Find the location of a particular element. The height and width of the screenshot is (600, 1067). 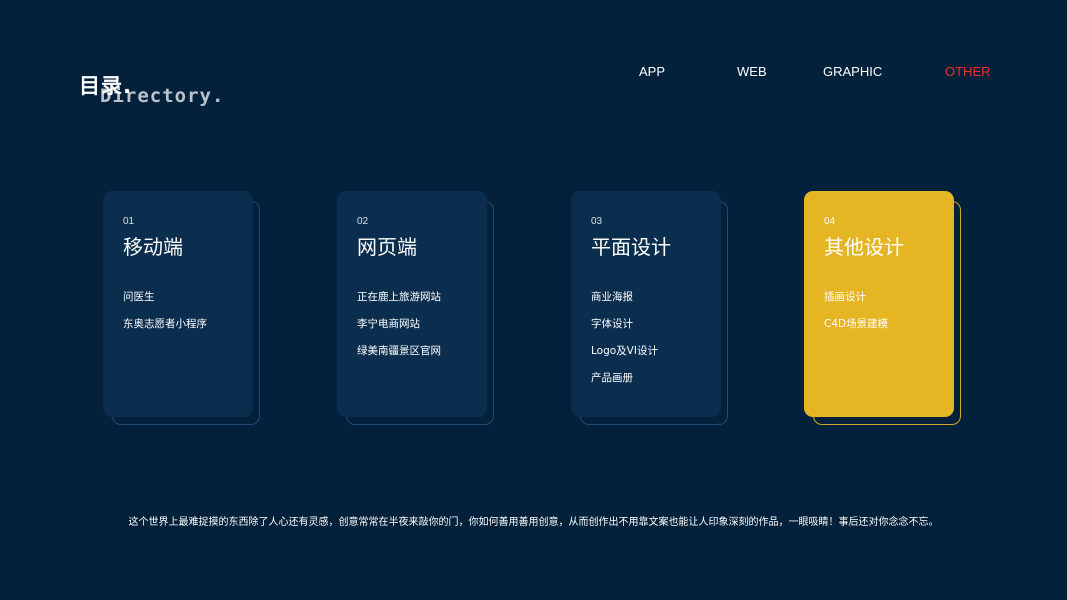

category-card-other: 04 其他设计 插画设计 C4D场景建模 is located at coordinates (884, 309).